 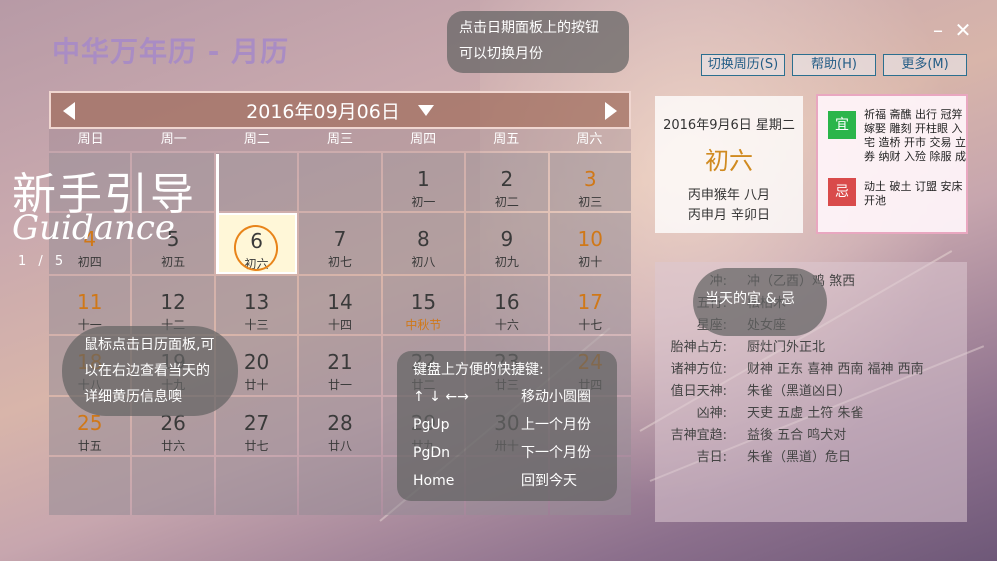 What do you see at coordinates (538, 42) in the screenshot?
I see `tip-bubble-month-switch: 点击日期面板上的按钮 可以切换月份` at bounding box center [538, 42].